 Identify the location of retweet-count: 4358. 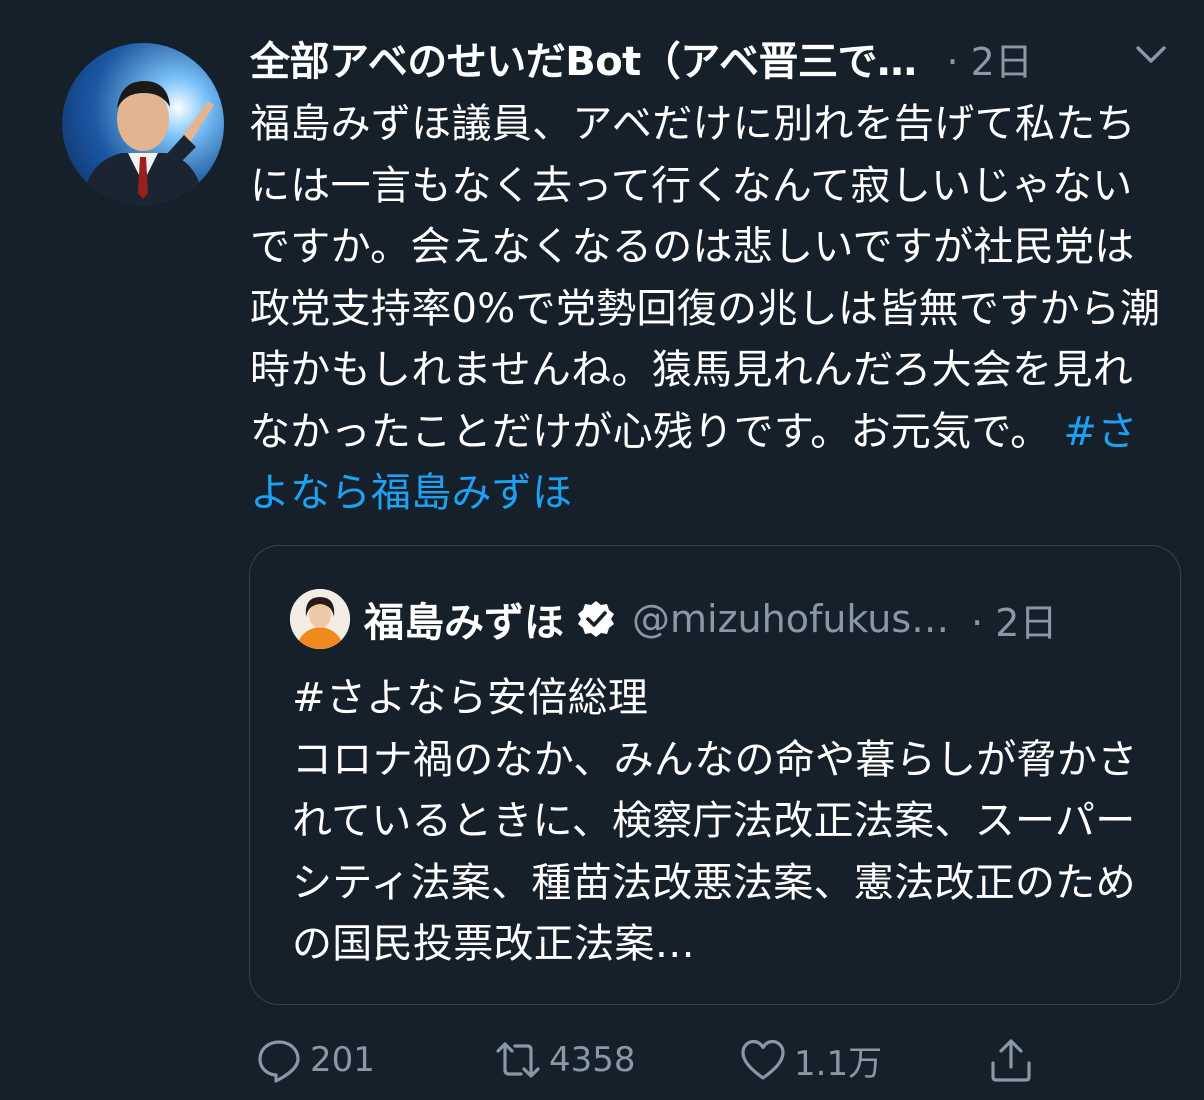
(592, 1060).